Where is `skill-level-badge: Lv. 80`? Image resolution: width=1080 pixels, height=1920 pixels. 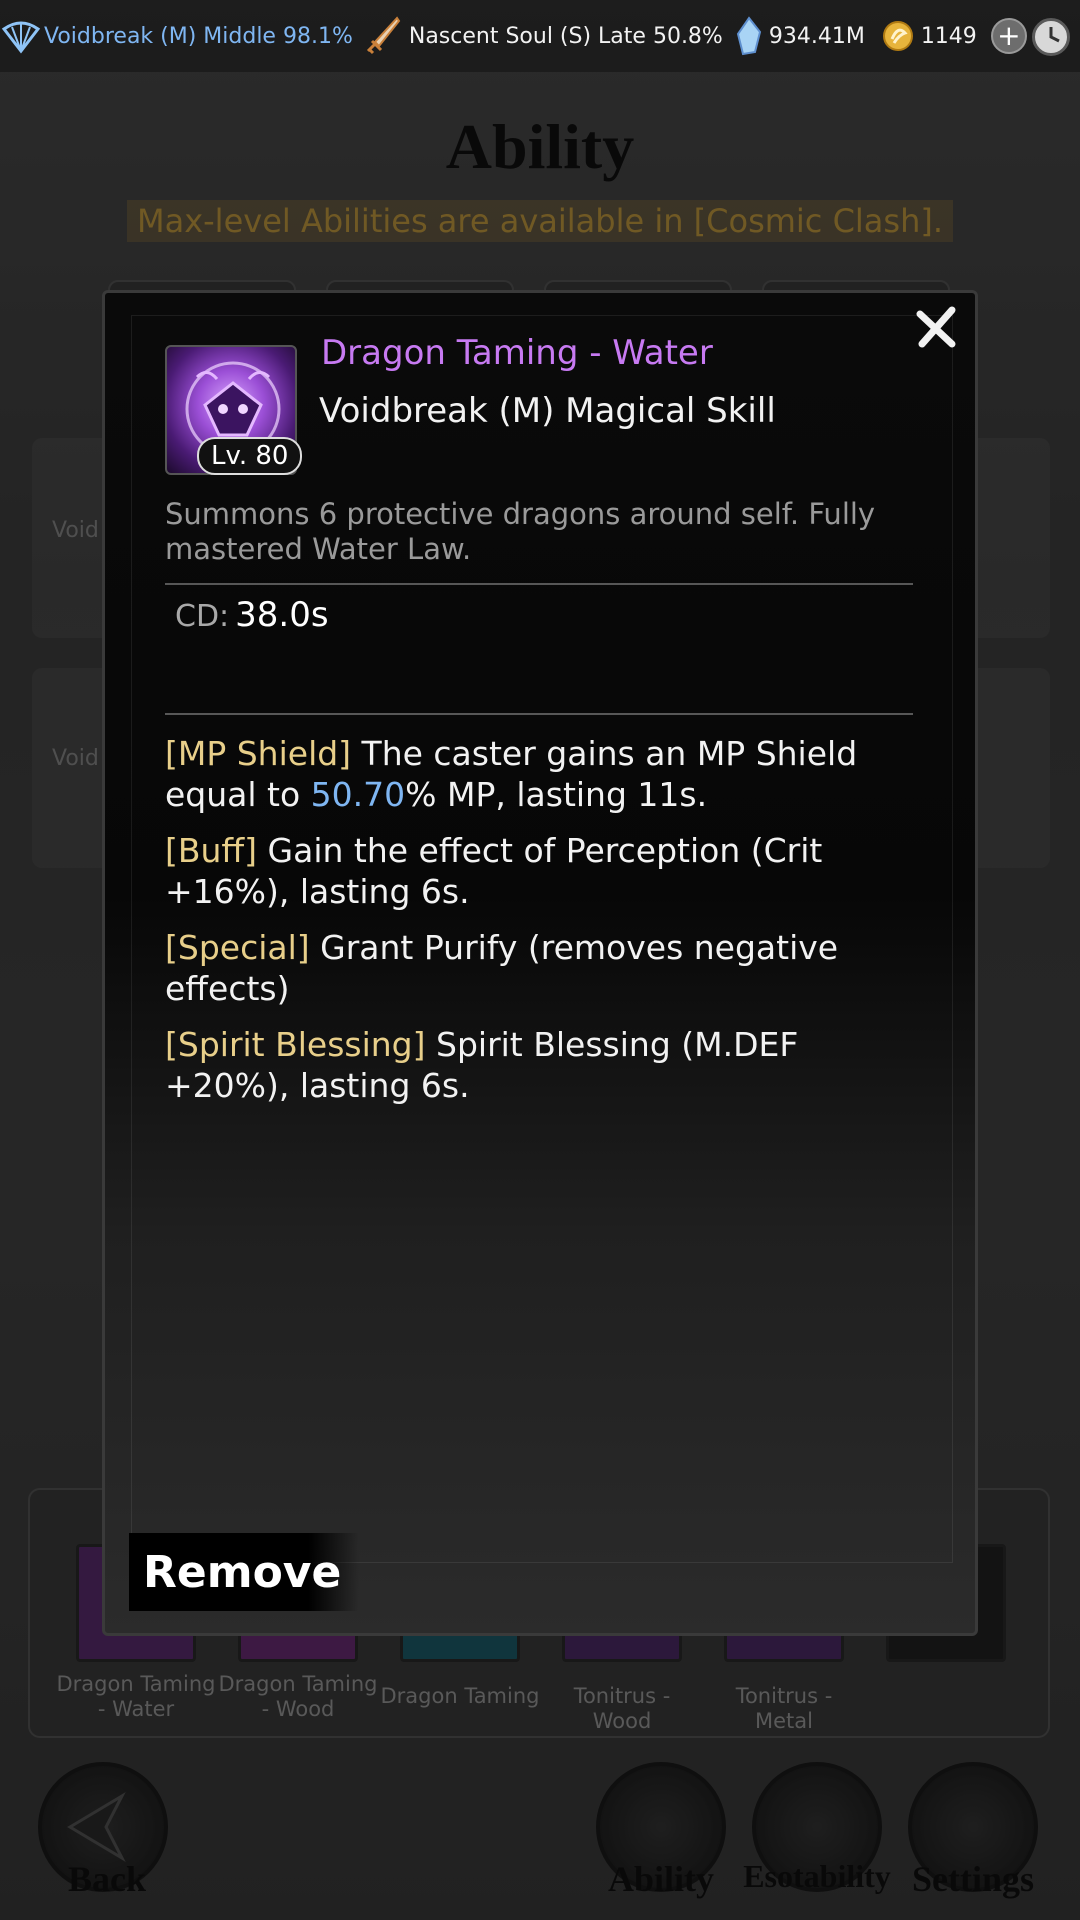 skill-level-badge: Lv. 80 is located at coordinates (250, 456).